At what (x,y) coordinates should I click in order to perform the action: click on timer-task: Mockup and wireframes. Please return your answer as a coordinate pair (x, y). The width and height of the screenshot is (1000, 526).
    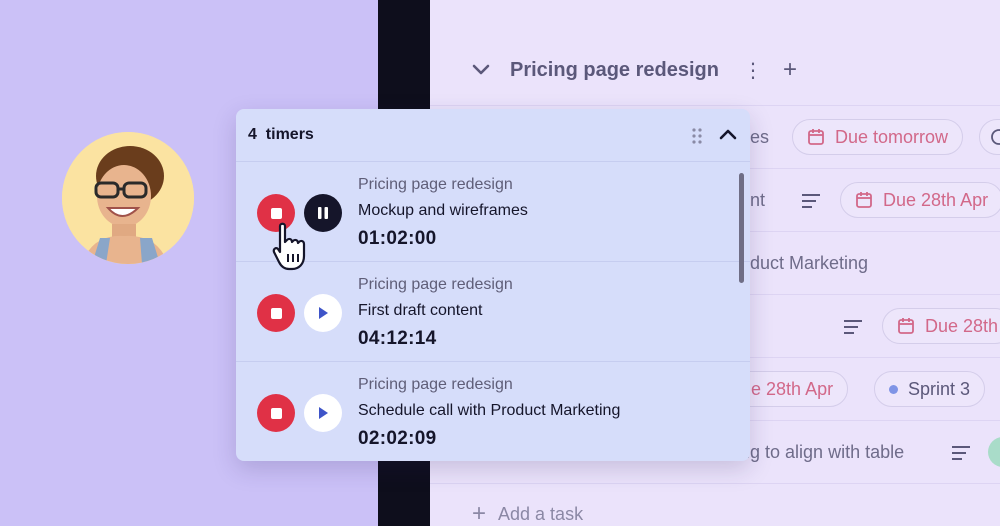
    Looking at the image, I should click on (443, 211).